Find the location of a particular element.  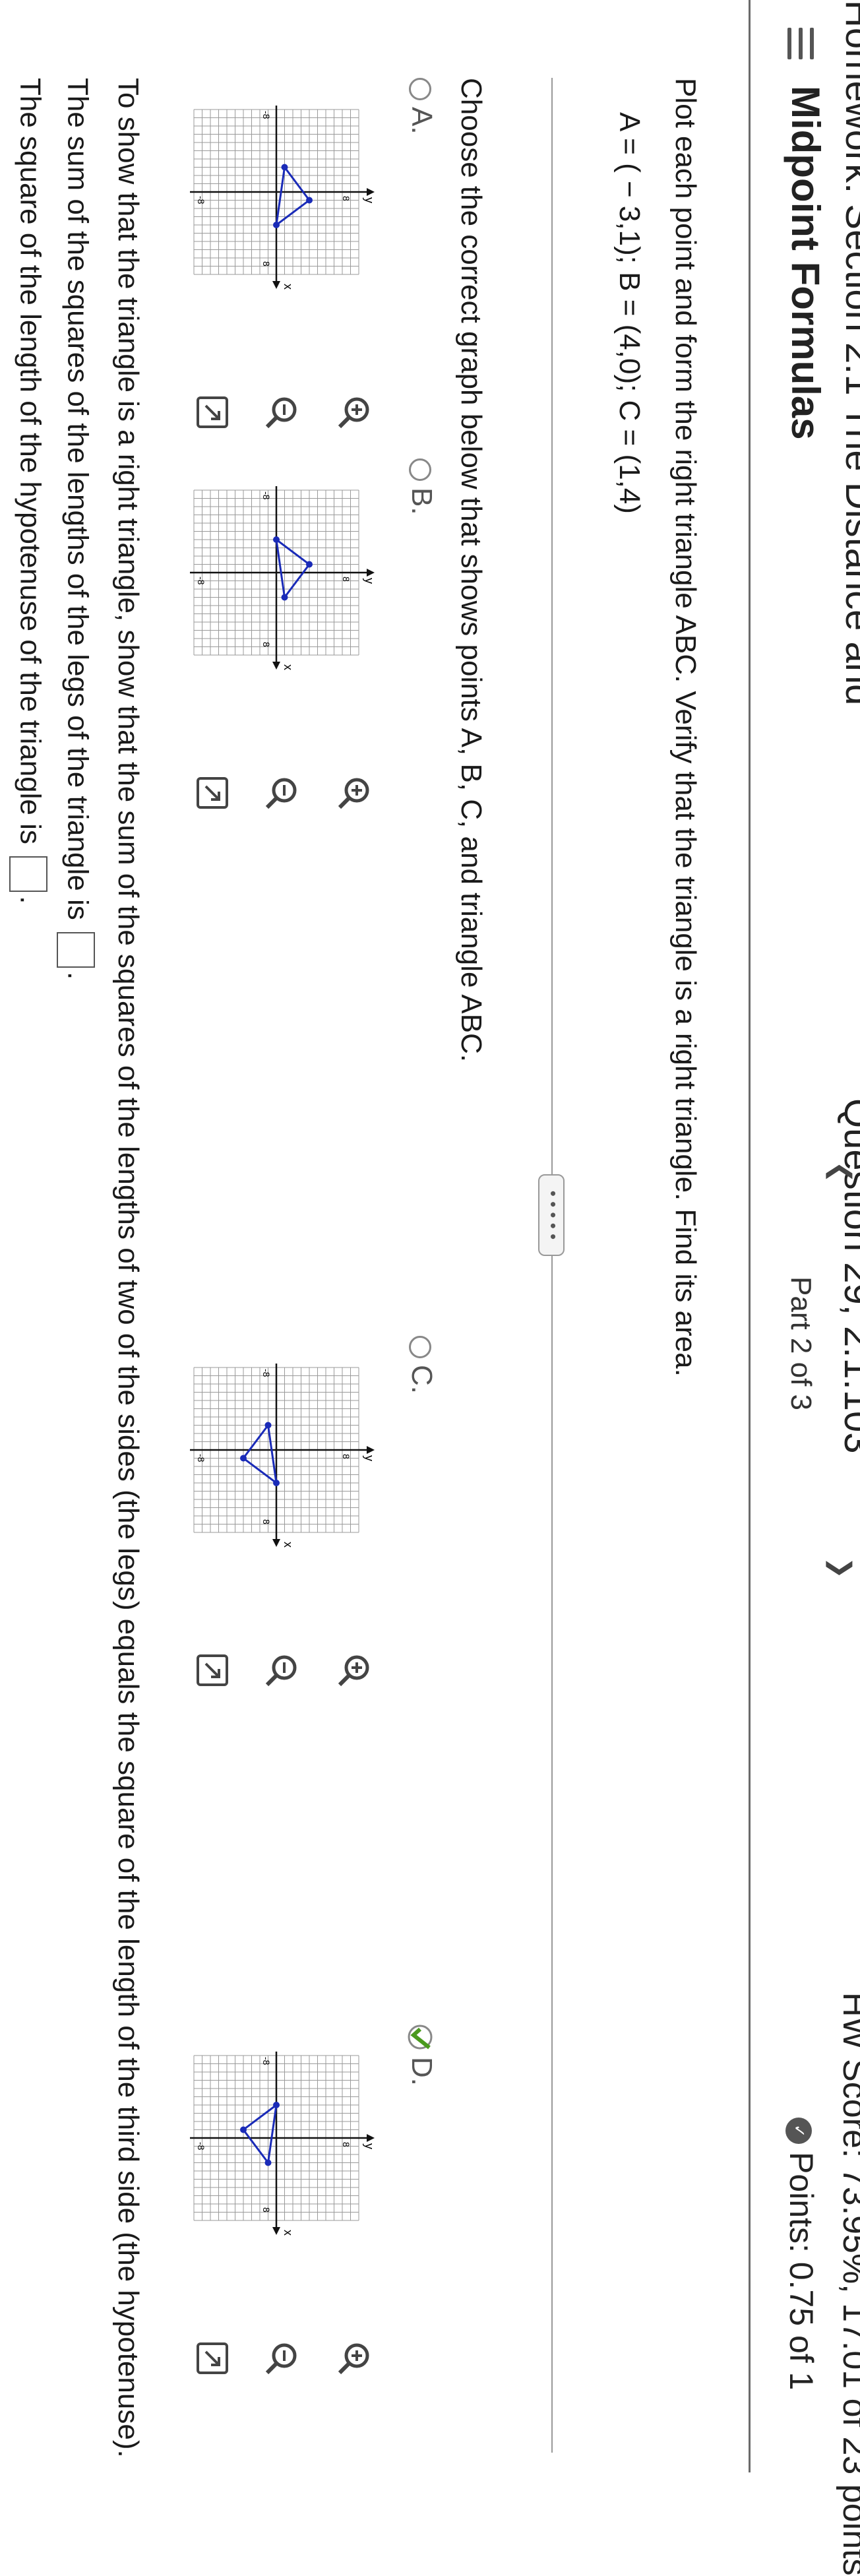

previous-question-button: ❮ is located at coordinates (841, 1172).